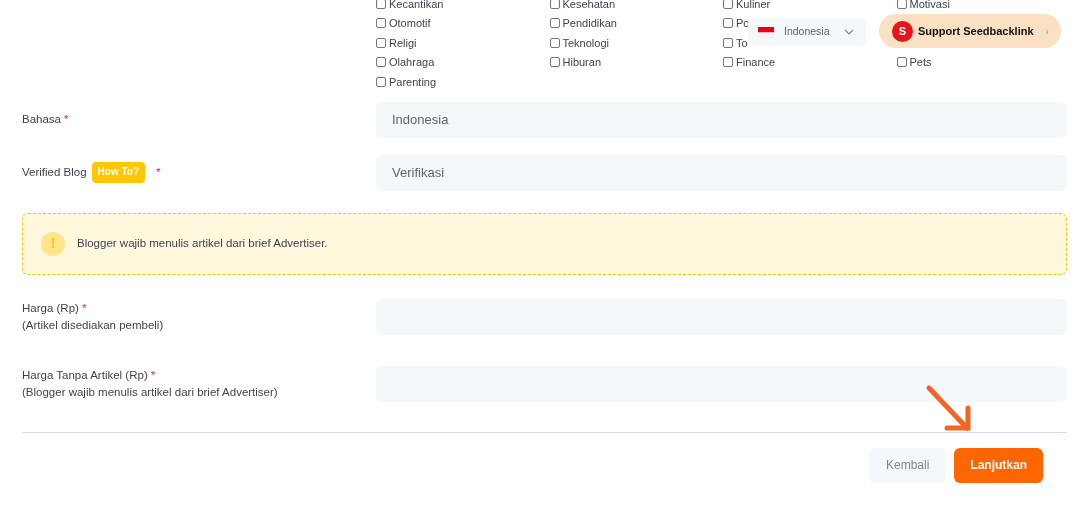 This screenshot has width=1084, height=520. I want to click on field-hint: (Blogger wajib menulis artikel dari brief Advertiser), so click(150, 392).